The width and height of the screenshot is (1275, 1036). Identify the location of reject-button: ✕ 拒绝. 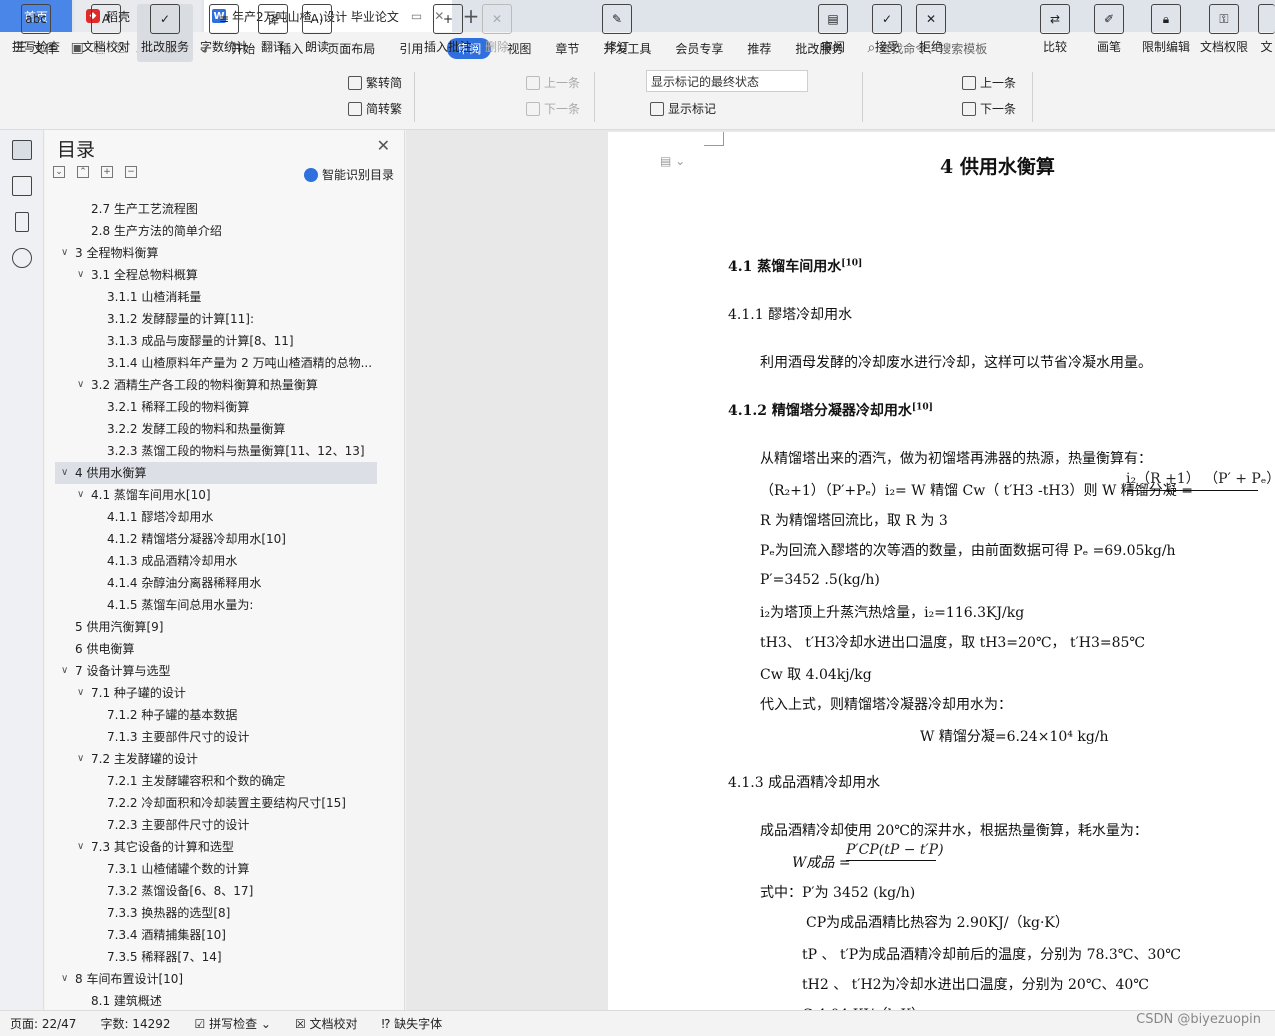
(931, 29).